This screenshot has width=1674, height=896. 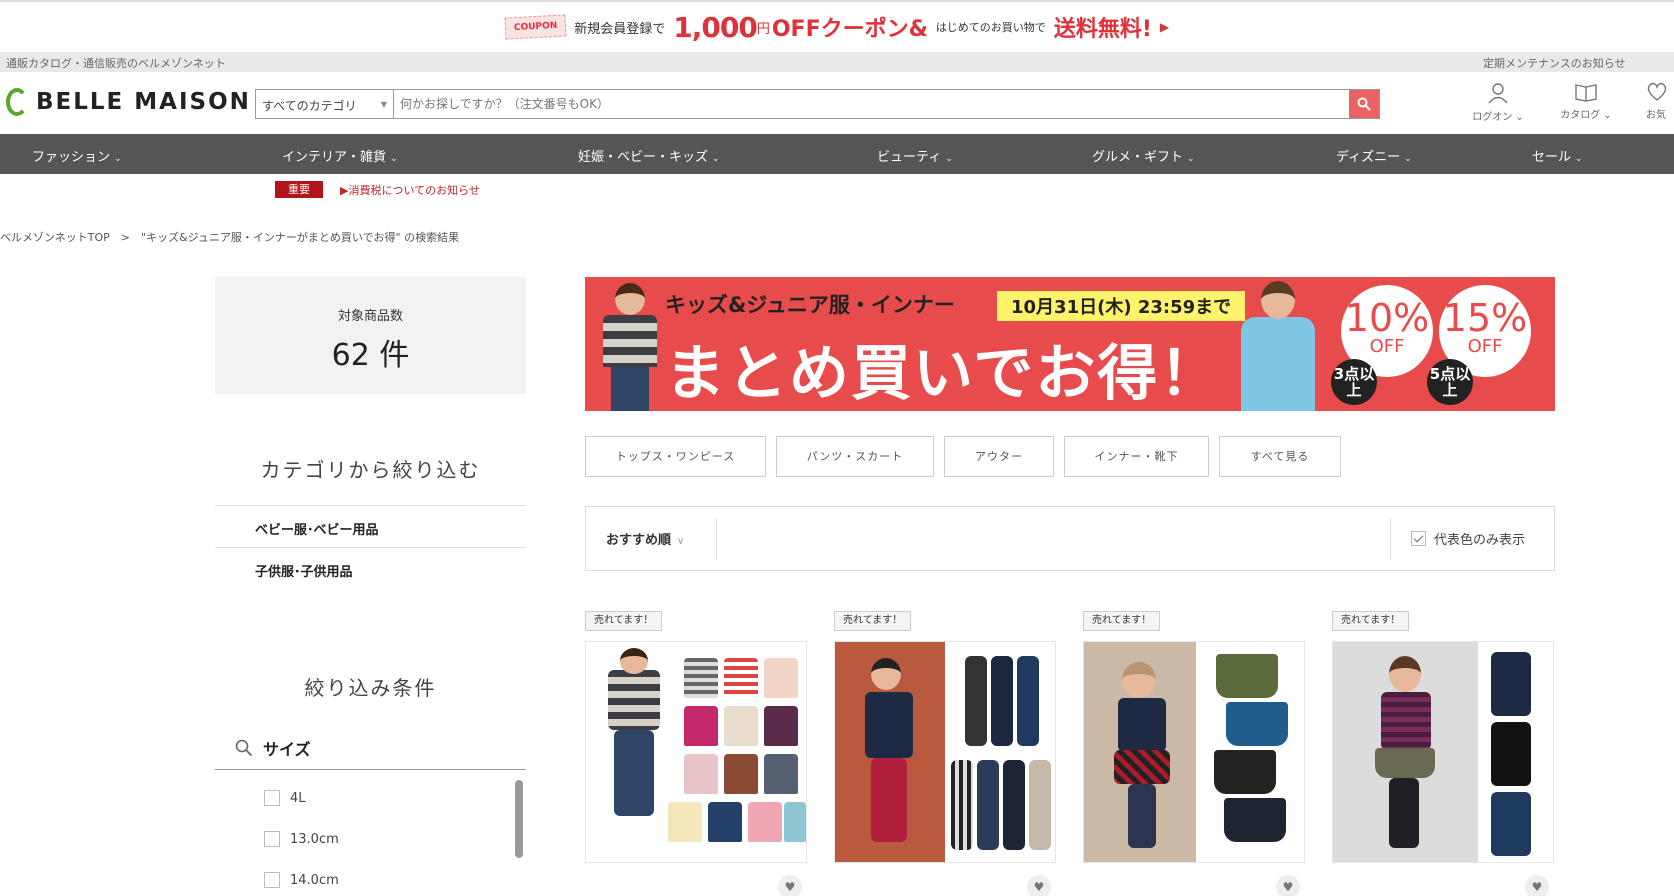 What do you see at coordinates (383, 104) in the screenshot?
I see `dropdown-triangle-icon: ▼` at bounding box center [383, 104].